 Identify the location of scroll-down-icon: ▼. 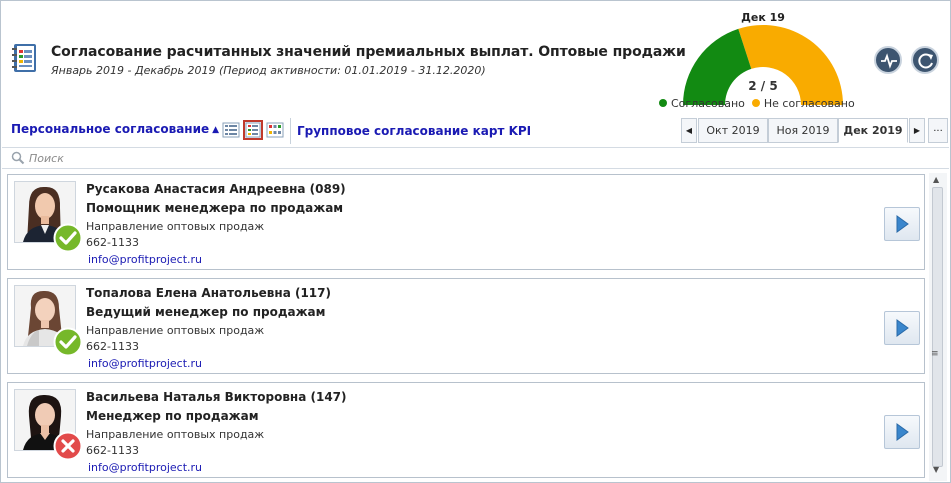
(936, 469).